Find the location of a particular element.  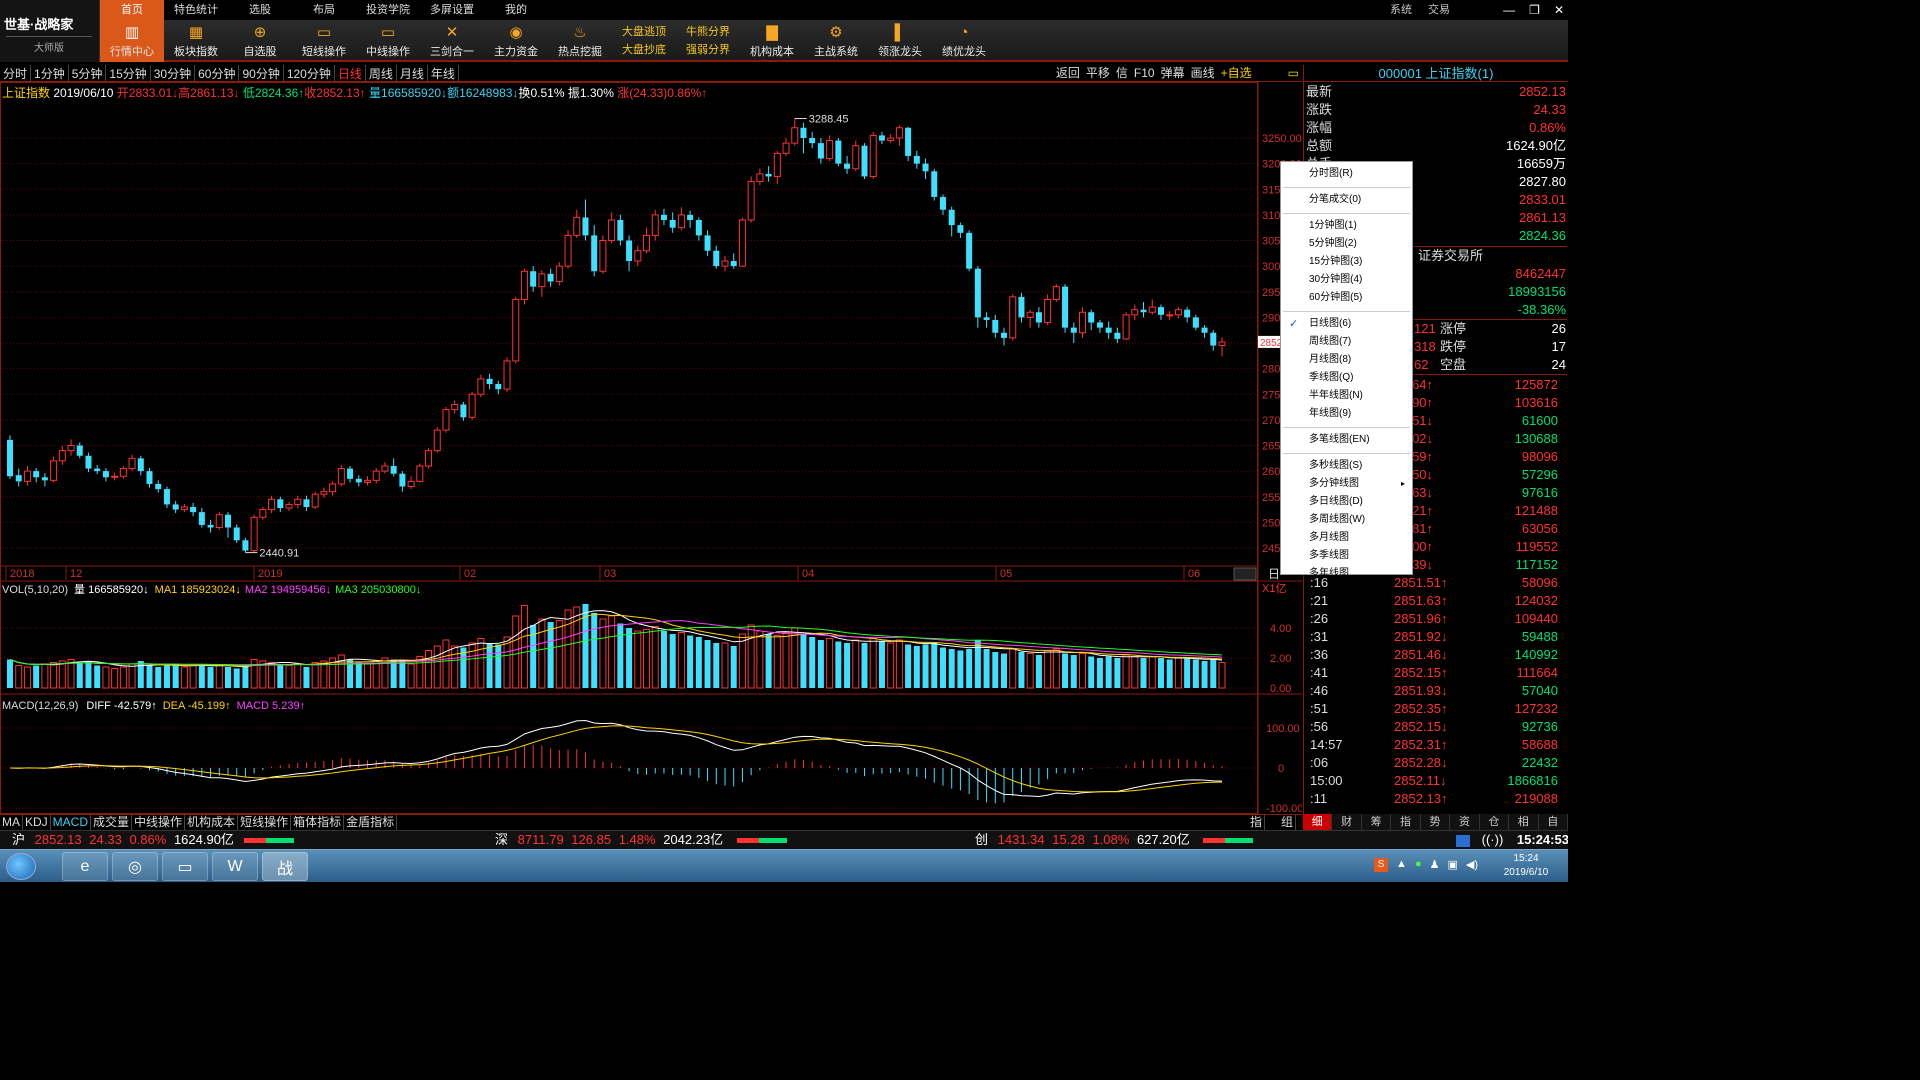

context-menu-item: 日线图(6) is located at coordinates (1330, 324).